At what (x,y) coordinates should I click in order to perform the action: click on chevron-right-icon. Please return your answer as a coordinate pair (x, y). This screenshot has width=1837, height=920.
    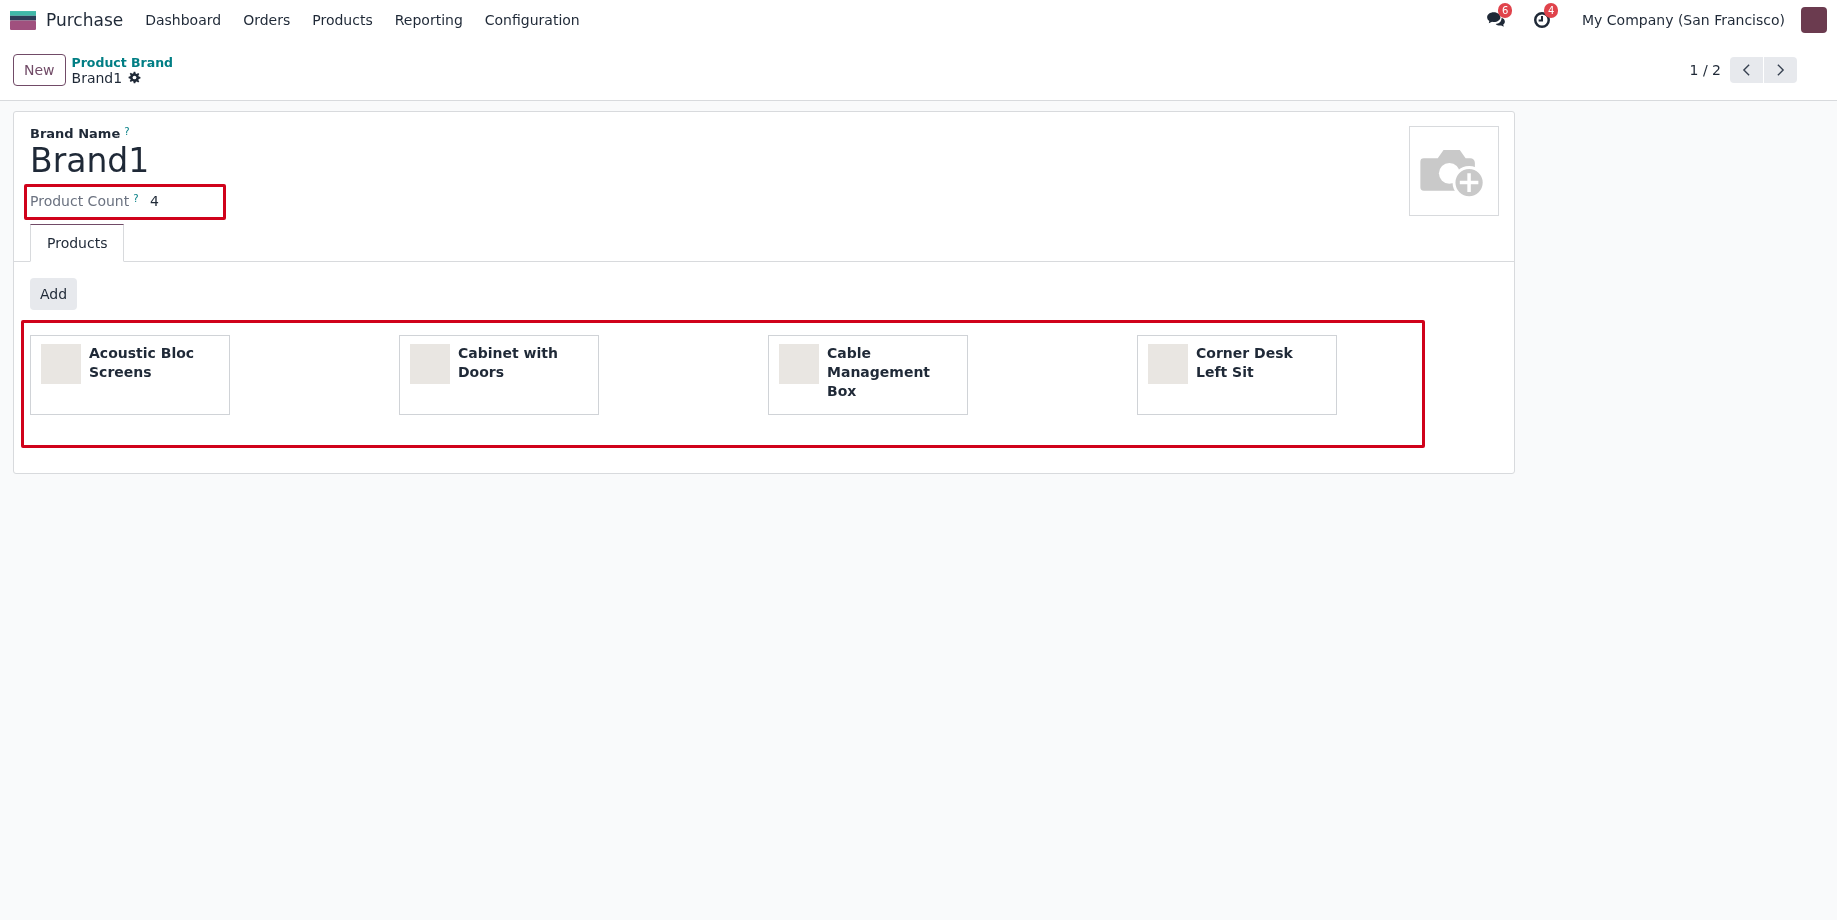
    Looking at the image, I should click on (1780, 70).